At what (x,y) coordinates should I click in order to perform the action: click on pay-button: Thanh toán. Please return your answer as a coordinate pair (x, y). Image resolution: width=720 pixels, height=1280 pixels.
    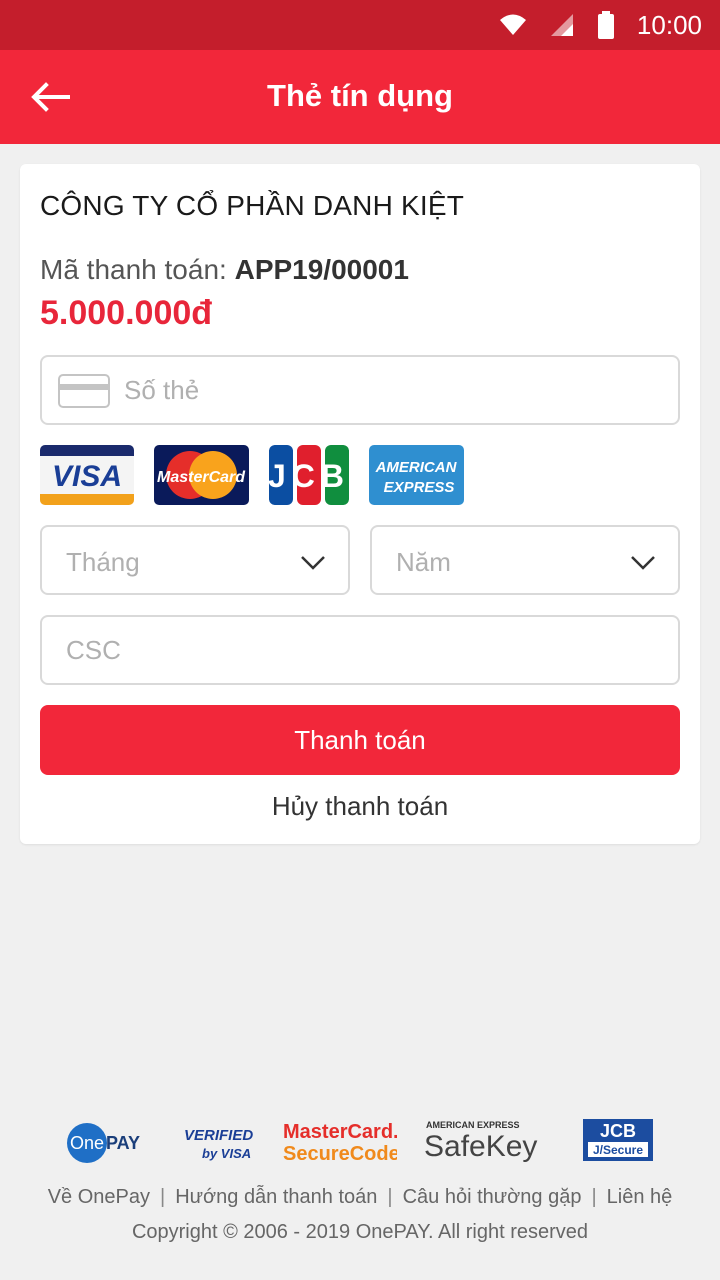
    Looking at the image, I should click on (360, 740).